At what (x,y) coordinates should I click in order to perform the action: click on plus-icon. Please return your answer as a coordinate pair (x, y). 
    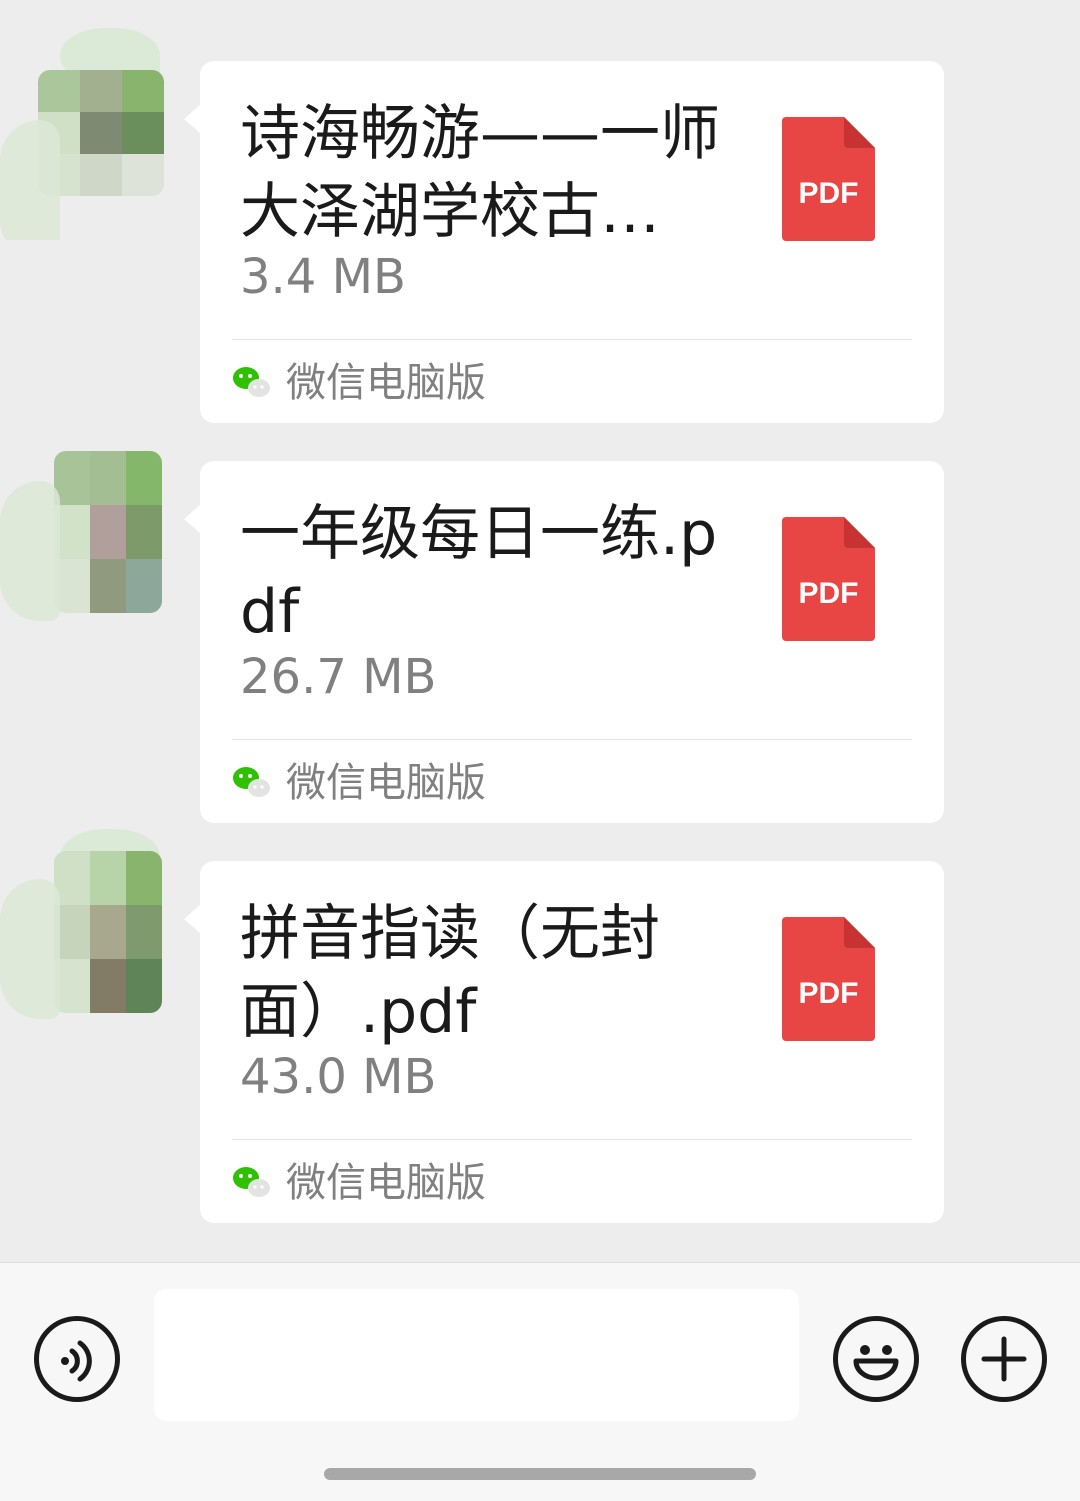
    Looking at the image, I should click on (1004, 1359).